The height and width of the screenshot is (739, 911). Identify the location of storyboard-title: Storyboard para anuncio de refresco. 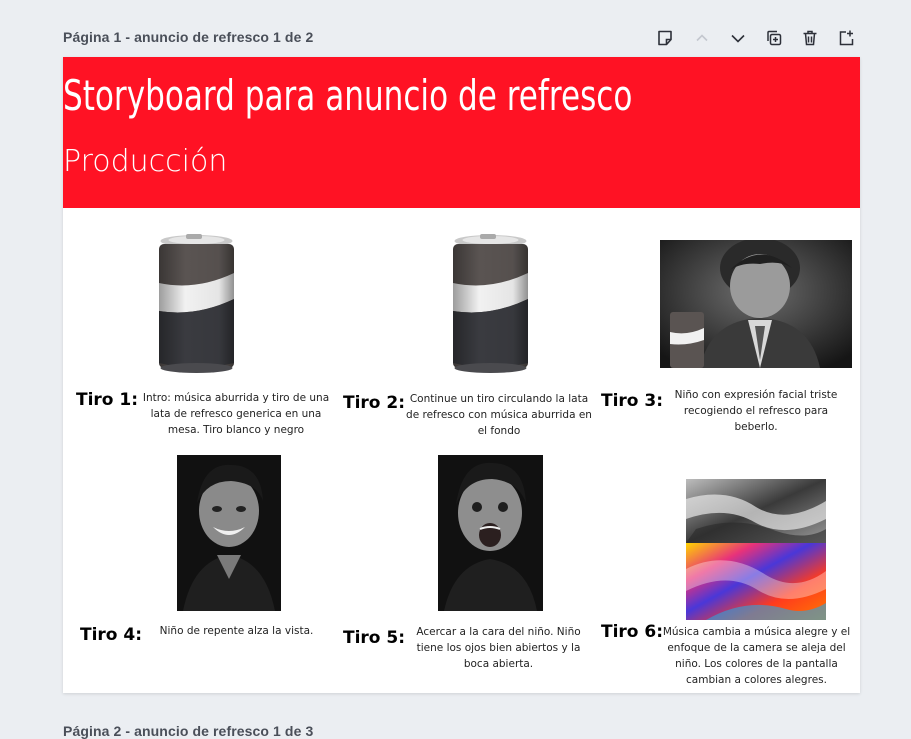
(347, 95).